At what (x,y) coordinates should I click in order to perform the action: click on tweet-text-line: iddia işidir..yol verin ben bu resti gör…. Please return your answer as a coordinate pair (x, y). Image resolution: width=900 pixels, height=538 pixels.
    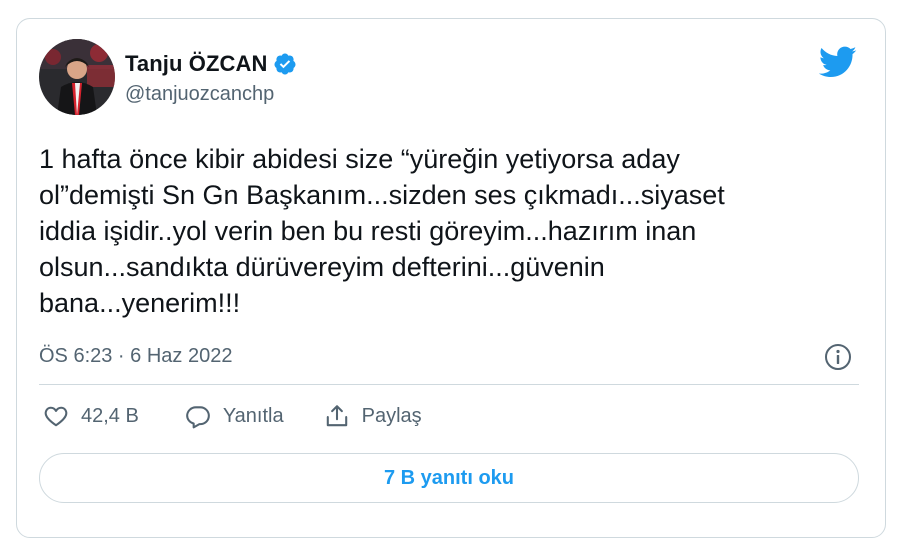
    Looking at the image, I should click on (368, 231).